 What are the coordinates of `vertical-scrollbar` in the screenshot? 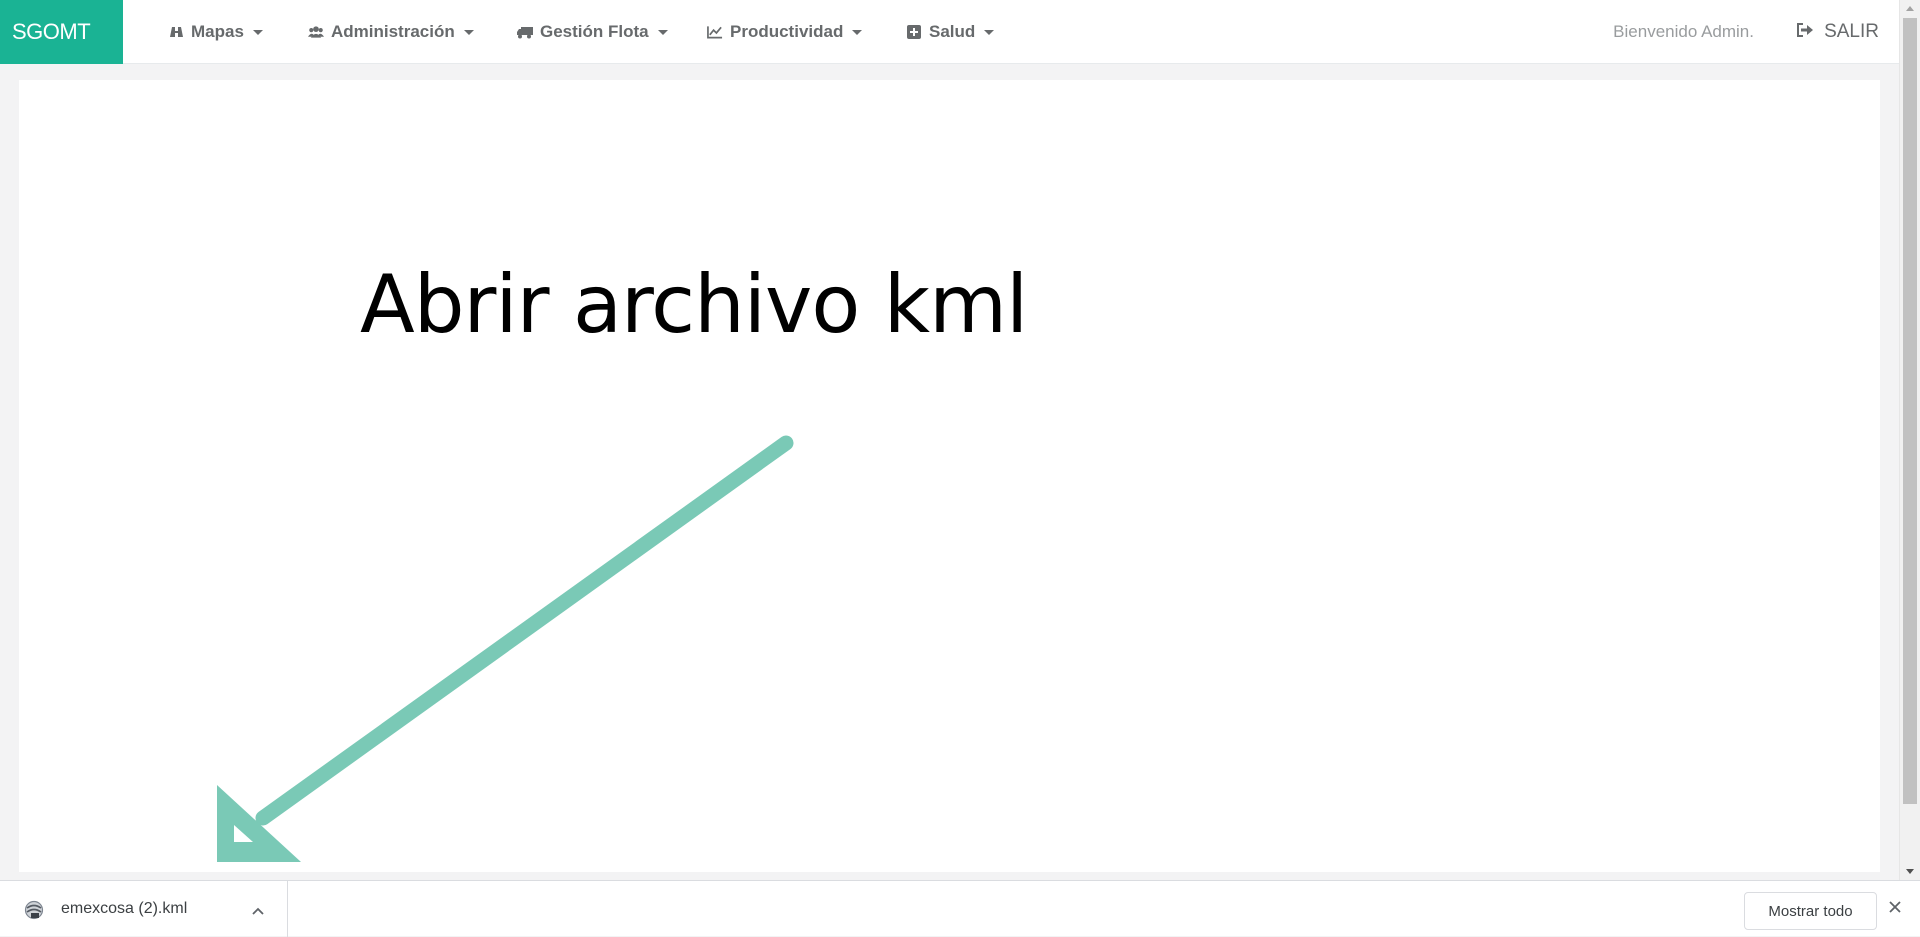 It's located at (1909, 440).